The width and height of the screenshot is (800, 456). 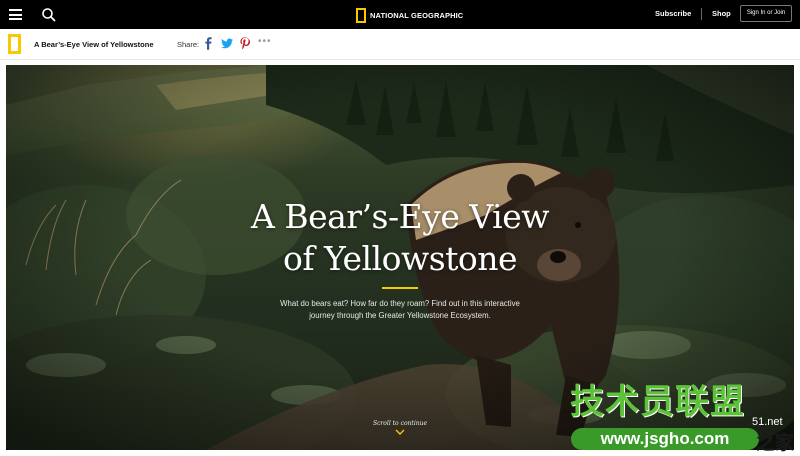 What do you see at coordinates (767, 422) in the screenshot?
I see `watermark-net-fragment: 51.net` at bounding box center [767, 422].